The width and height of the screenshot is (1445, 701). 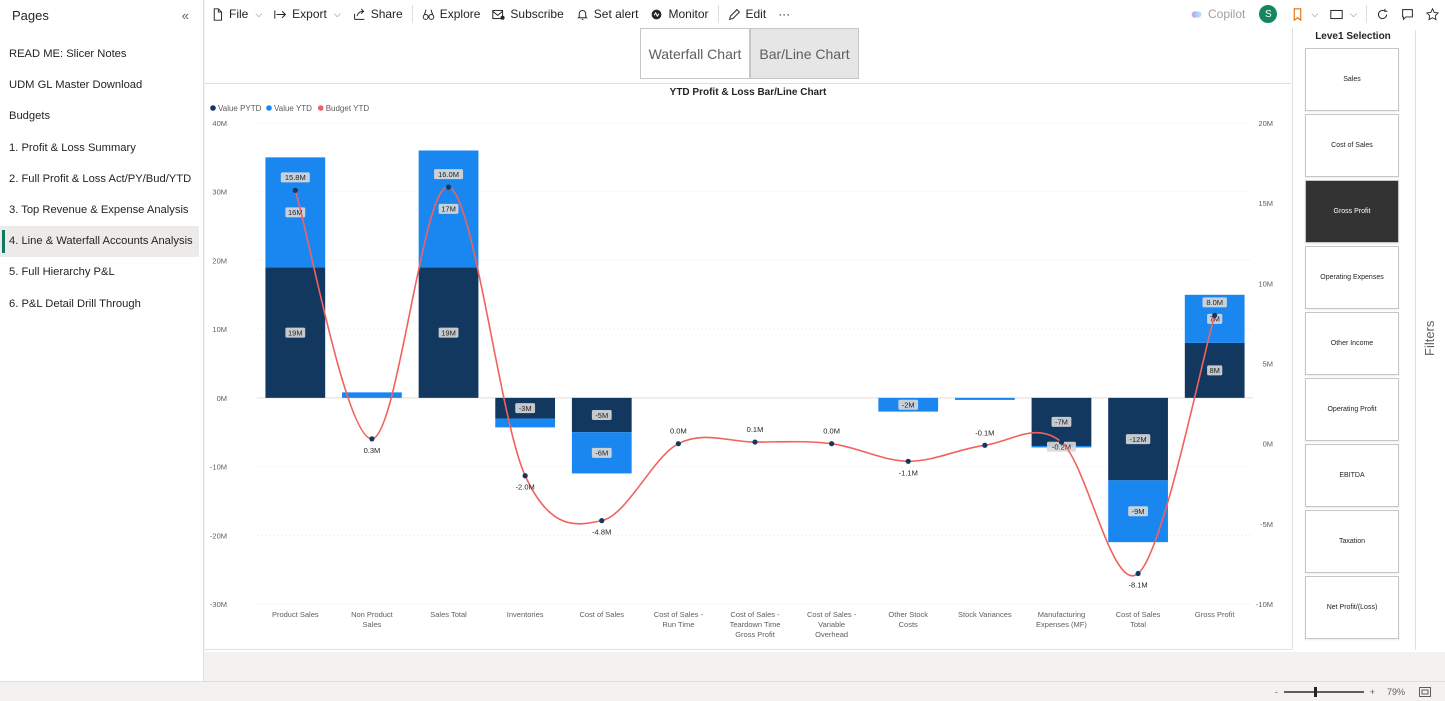 What do you see at coordinates (1352, 607) in the screenshot?
I see `slicer-option: Net Profit/(Loss)` at bounding box center [1352, 607].